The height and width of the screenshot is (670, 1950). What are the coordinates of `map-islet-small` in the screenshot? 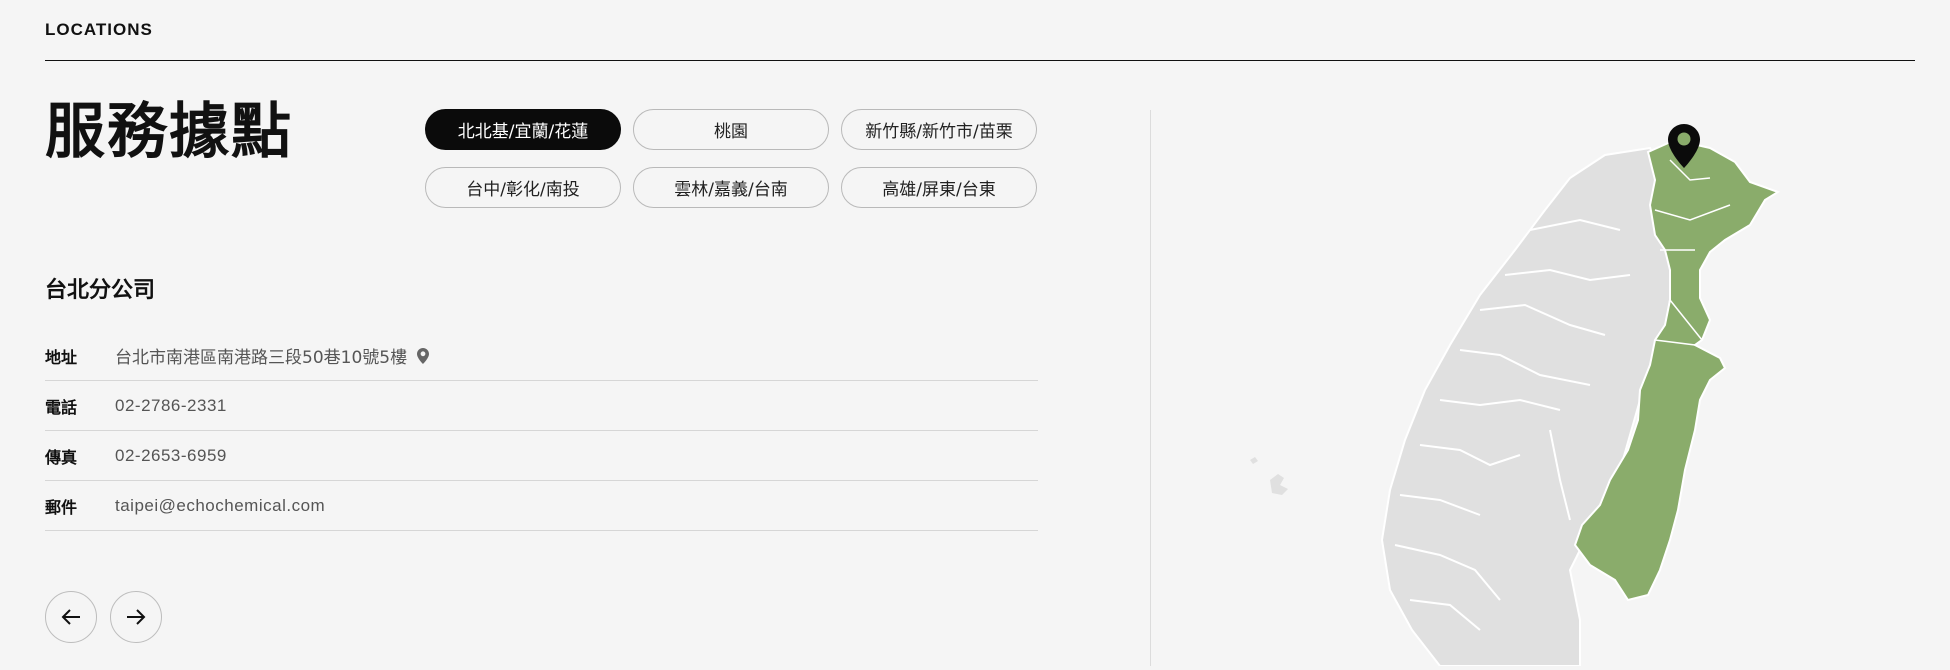 It's located at (1254, 460).